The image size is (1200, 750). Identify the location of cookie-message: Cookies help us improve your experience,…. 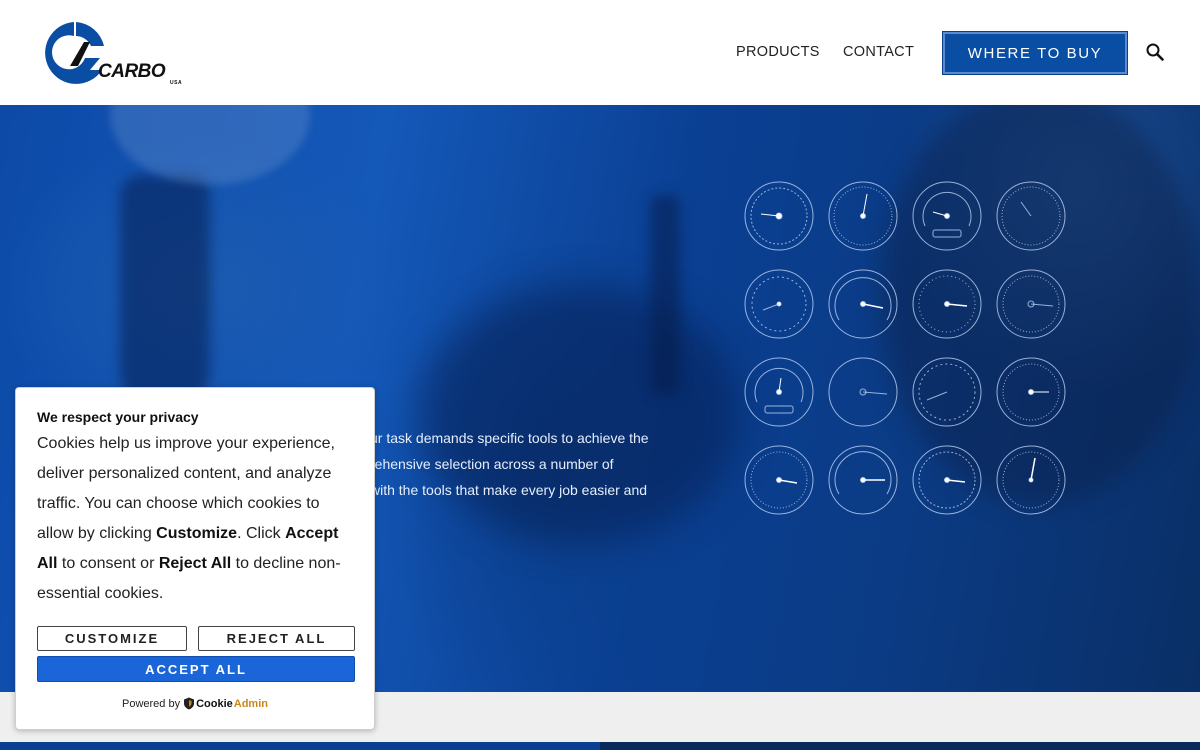
(197, 519).